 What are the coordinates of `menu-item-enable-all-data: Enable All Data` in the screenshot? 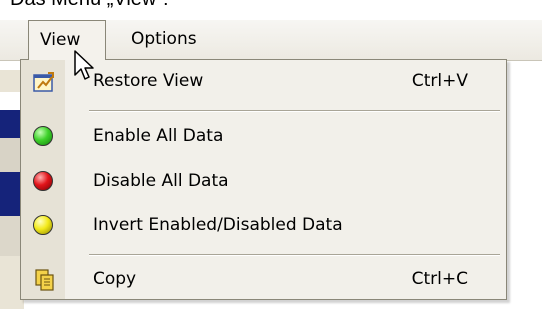 It's located at (263, 137).